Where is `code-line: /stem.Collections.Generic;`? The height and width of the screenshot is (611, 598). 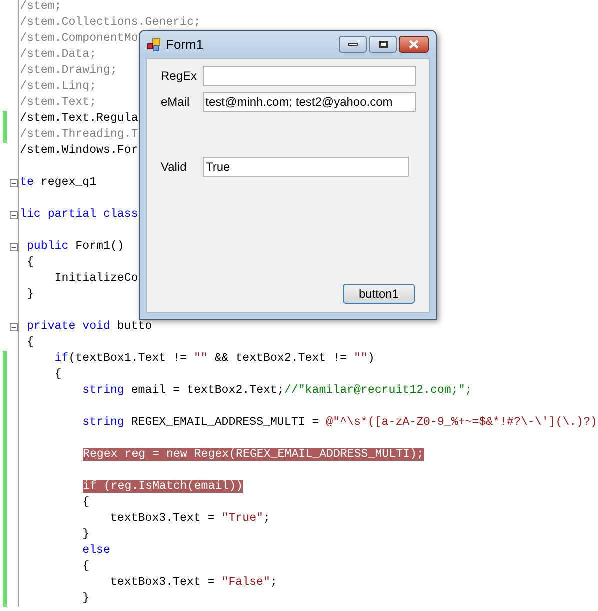 code-line: /stem.Collections.Generic; is located at coordinates (110, 23).